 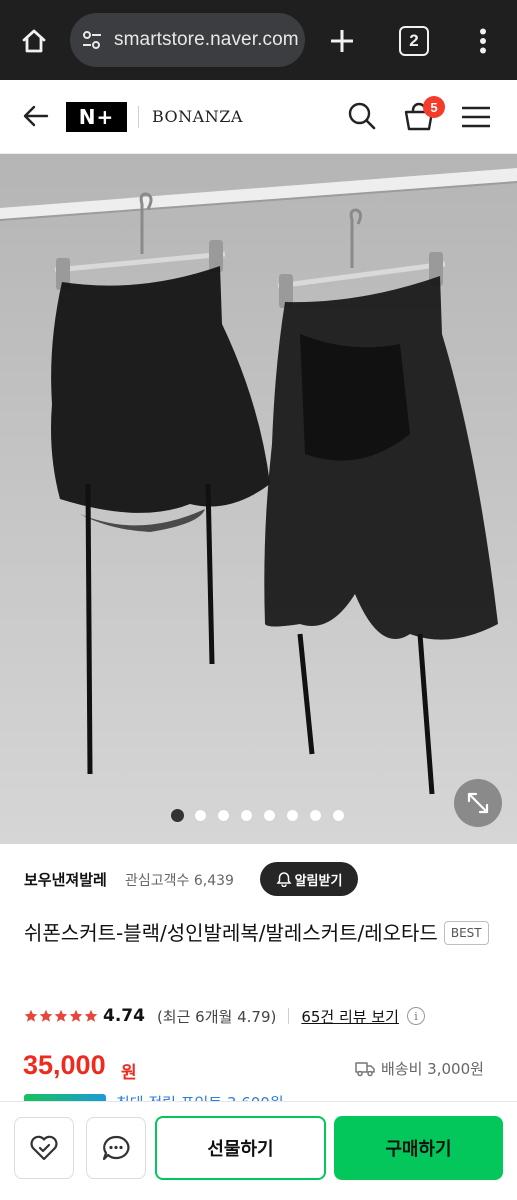 I want to click on hamburger-icon, so click(x=476, y=117).